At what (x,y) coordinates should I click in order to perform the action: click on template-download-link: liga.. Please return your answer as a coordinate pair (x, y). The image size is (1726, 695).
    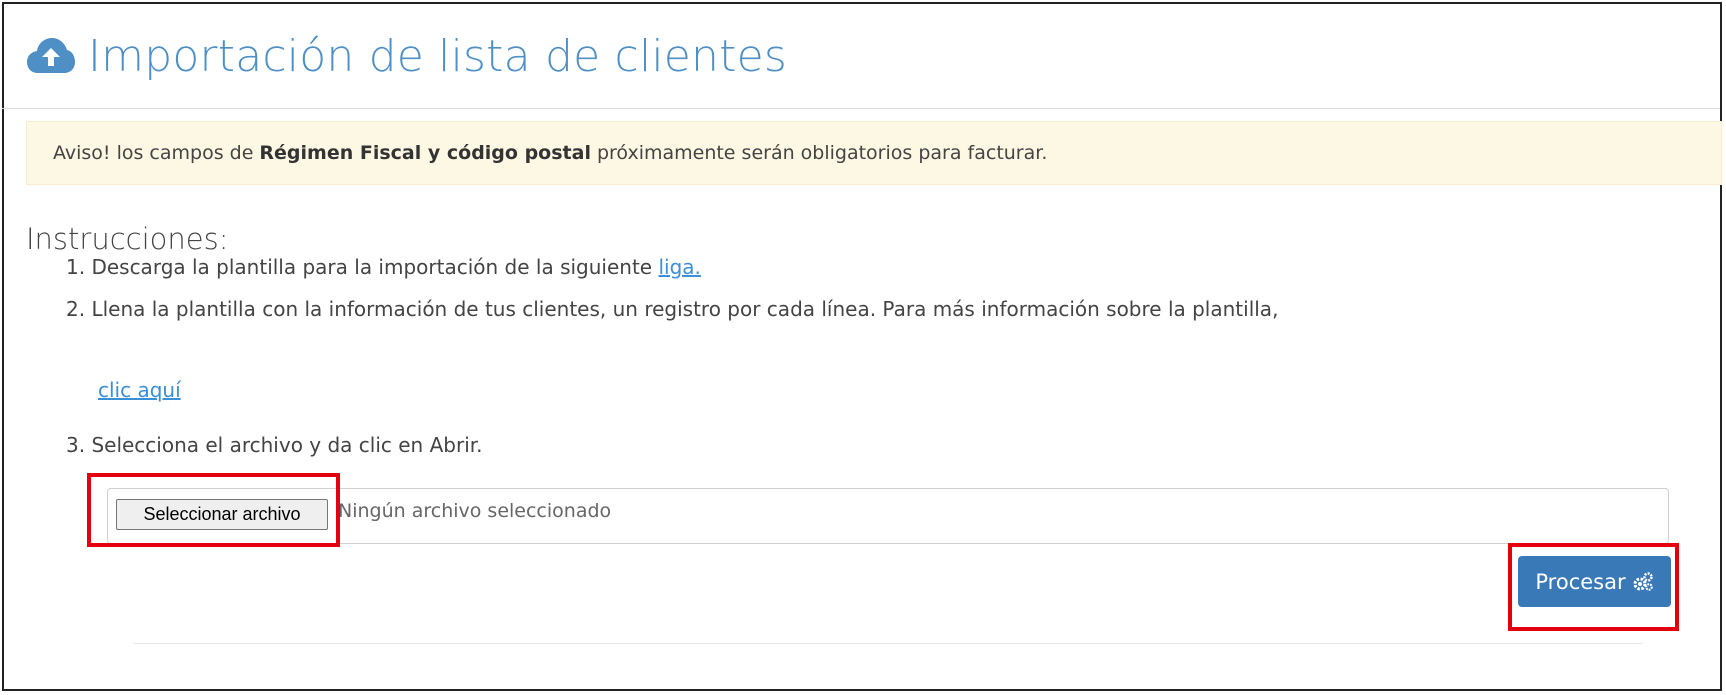
    Looking at the image, I should click on (679, 267).